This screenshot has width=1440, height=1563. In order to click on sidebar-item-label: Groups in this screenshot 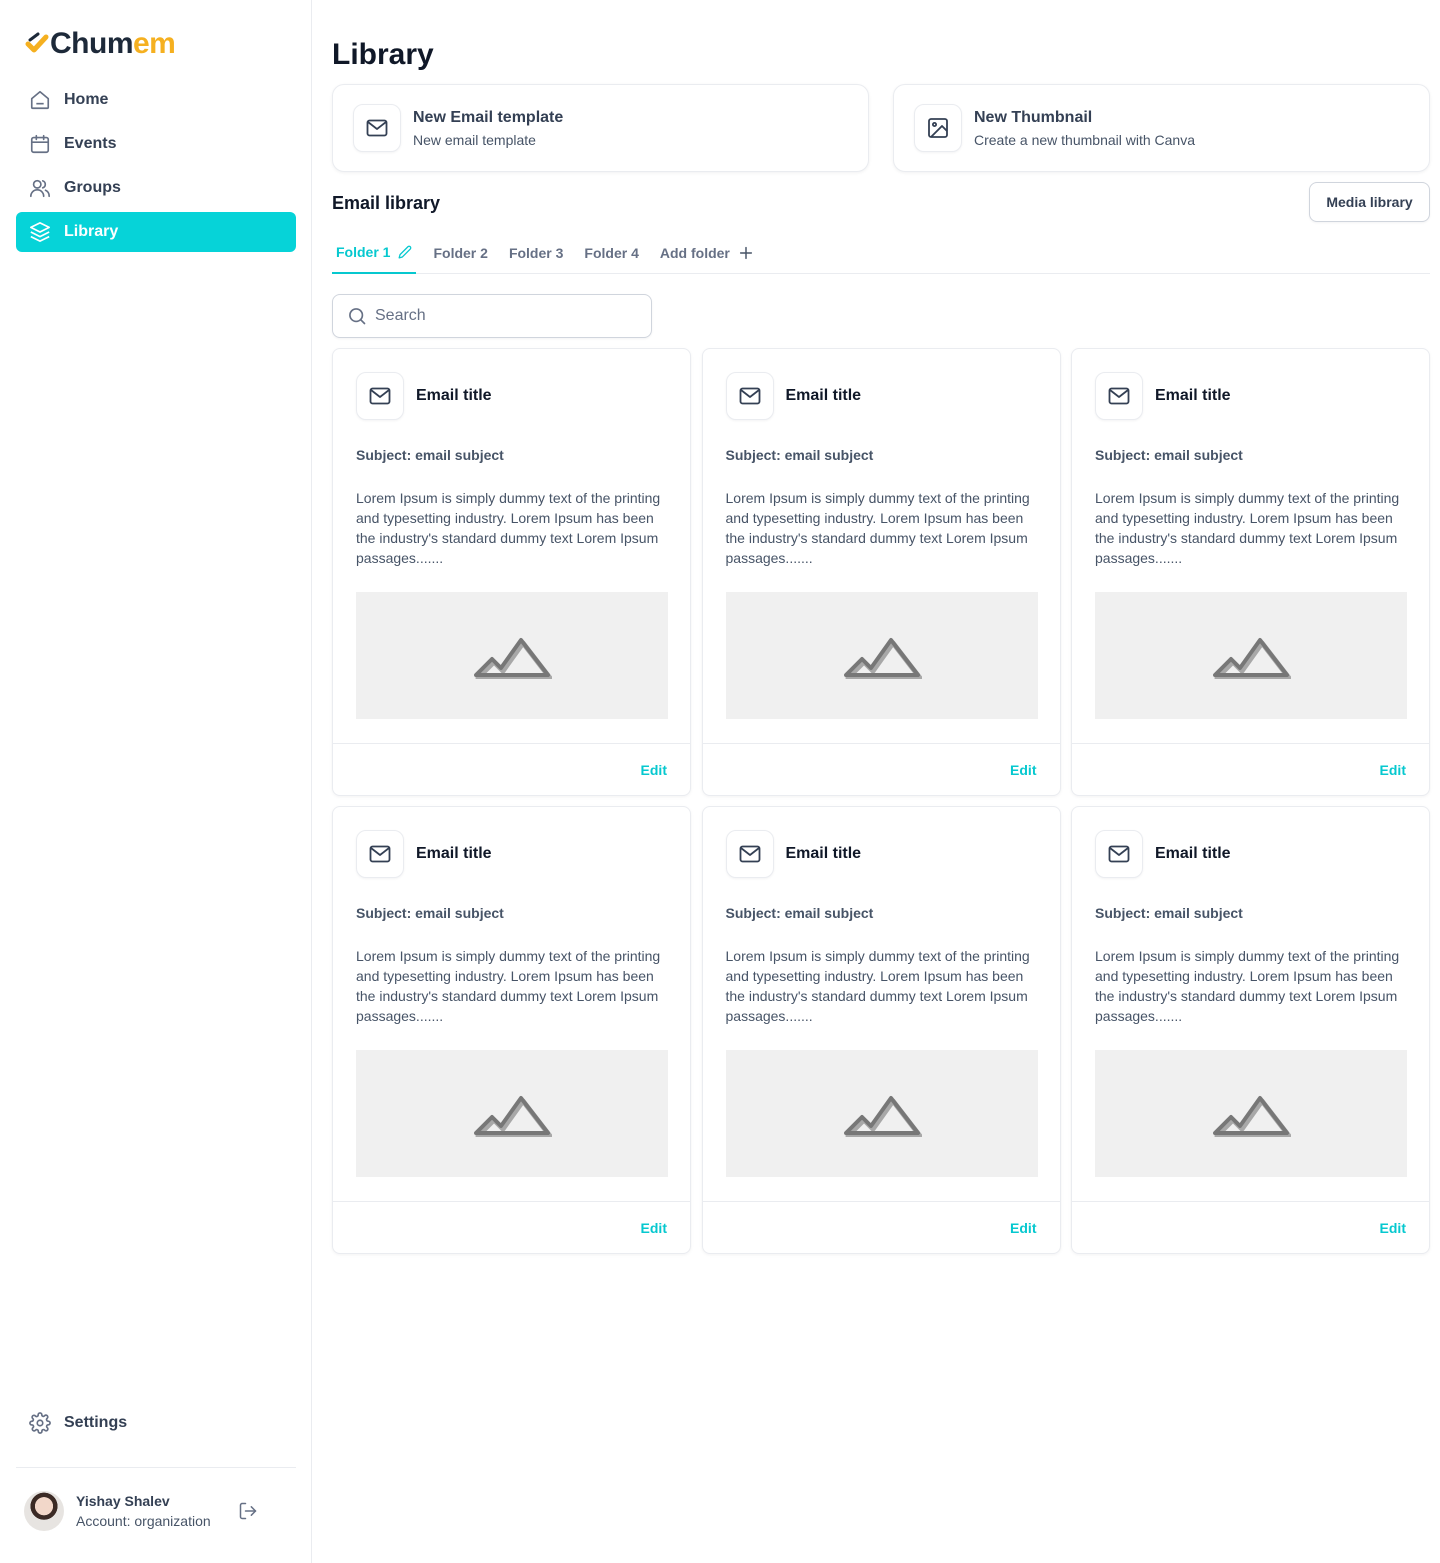, I will do `click(92, 187)`.